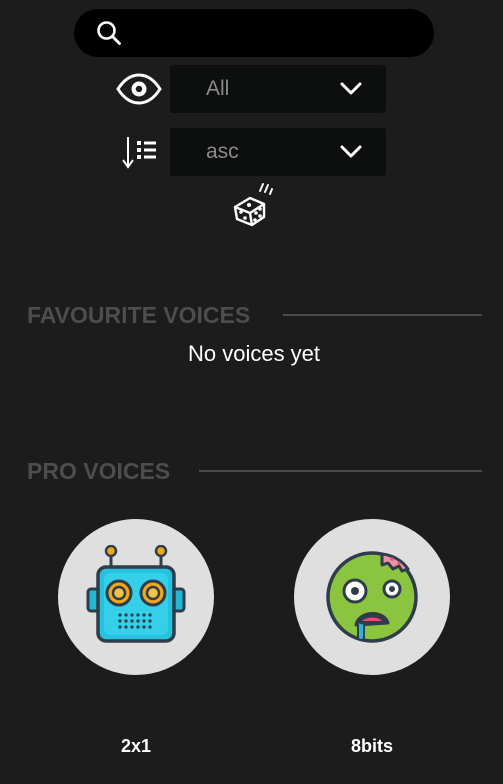 The width and height of the screenshot is (503, 784). What do you see at coordinates (136, 594) in the screenshot?
I see `robot-icon` at bounding box center [136, 594].